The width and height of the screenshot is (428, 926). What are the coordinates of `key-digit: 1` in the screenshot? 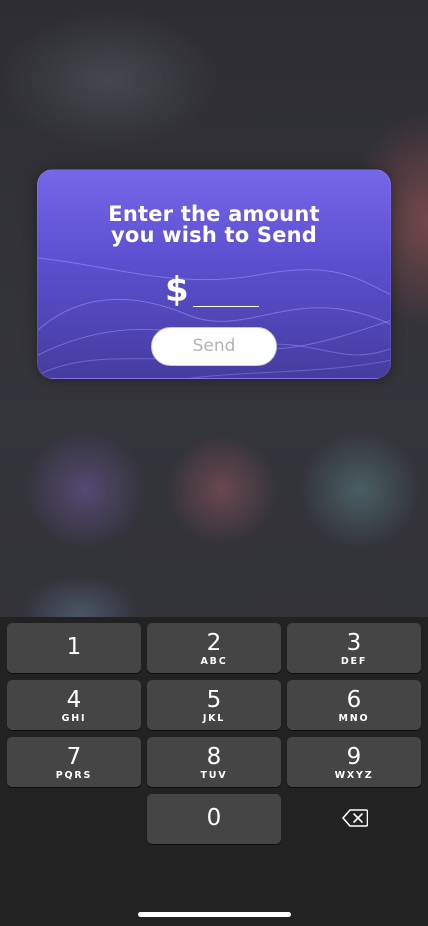 It's located at (74, 647).